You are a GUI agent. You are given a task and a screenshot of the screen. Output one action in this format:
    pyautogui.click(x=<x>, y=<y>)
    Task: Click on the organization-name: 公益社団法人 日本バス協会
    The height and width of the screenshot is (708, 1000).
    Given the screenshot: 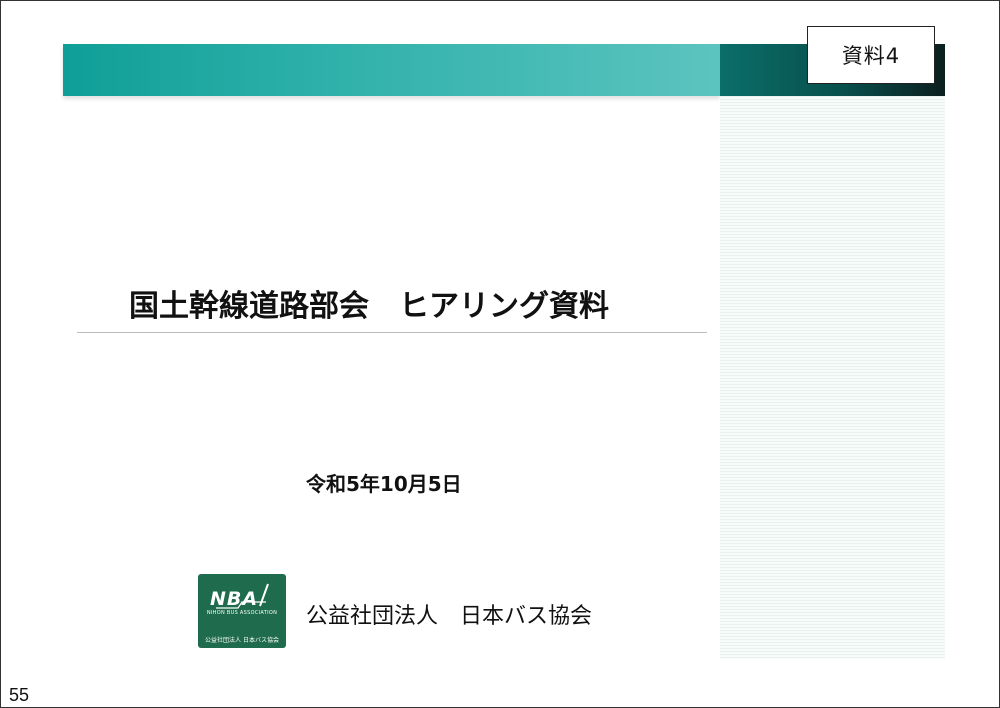 What is the action you would take?
    pyautogui.click(x=449, y=616)
    